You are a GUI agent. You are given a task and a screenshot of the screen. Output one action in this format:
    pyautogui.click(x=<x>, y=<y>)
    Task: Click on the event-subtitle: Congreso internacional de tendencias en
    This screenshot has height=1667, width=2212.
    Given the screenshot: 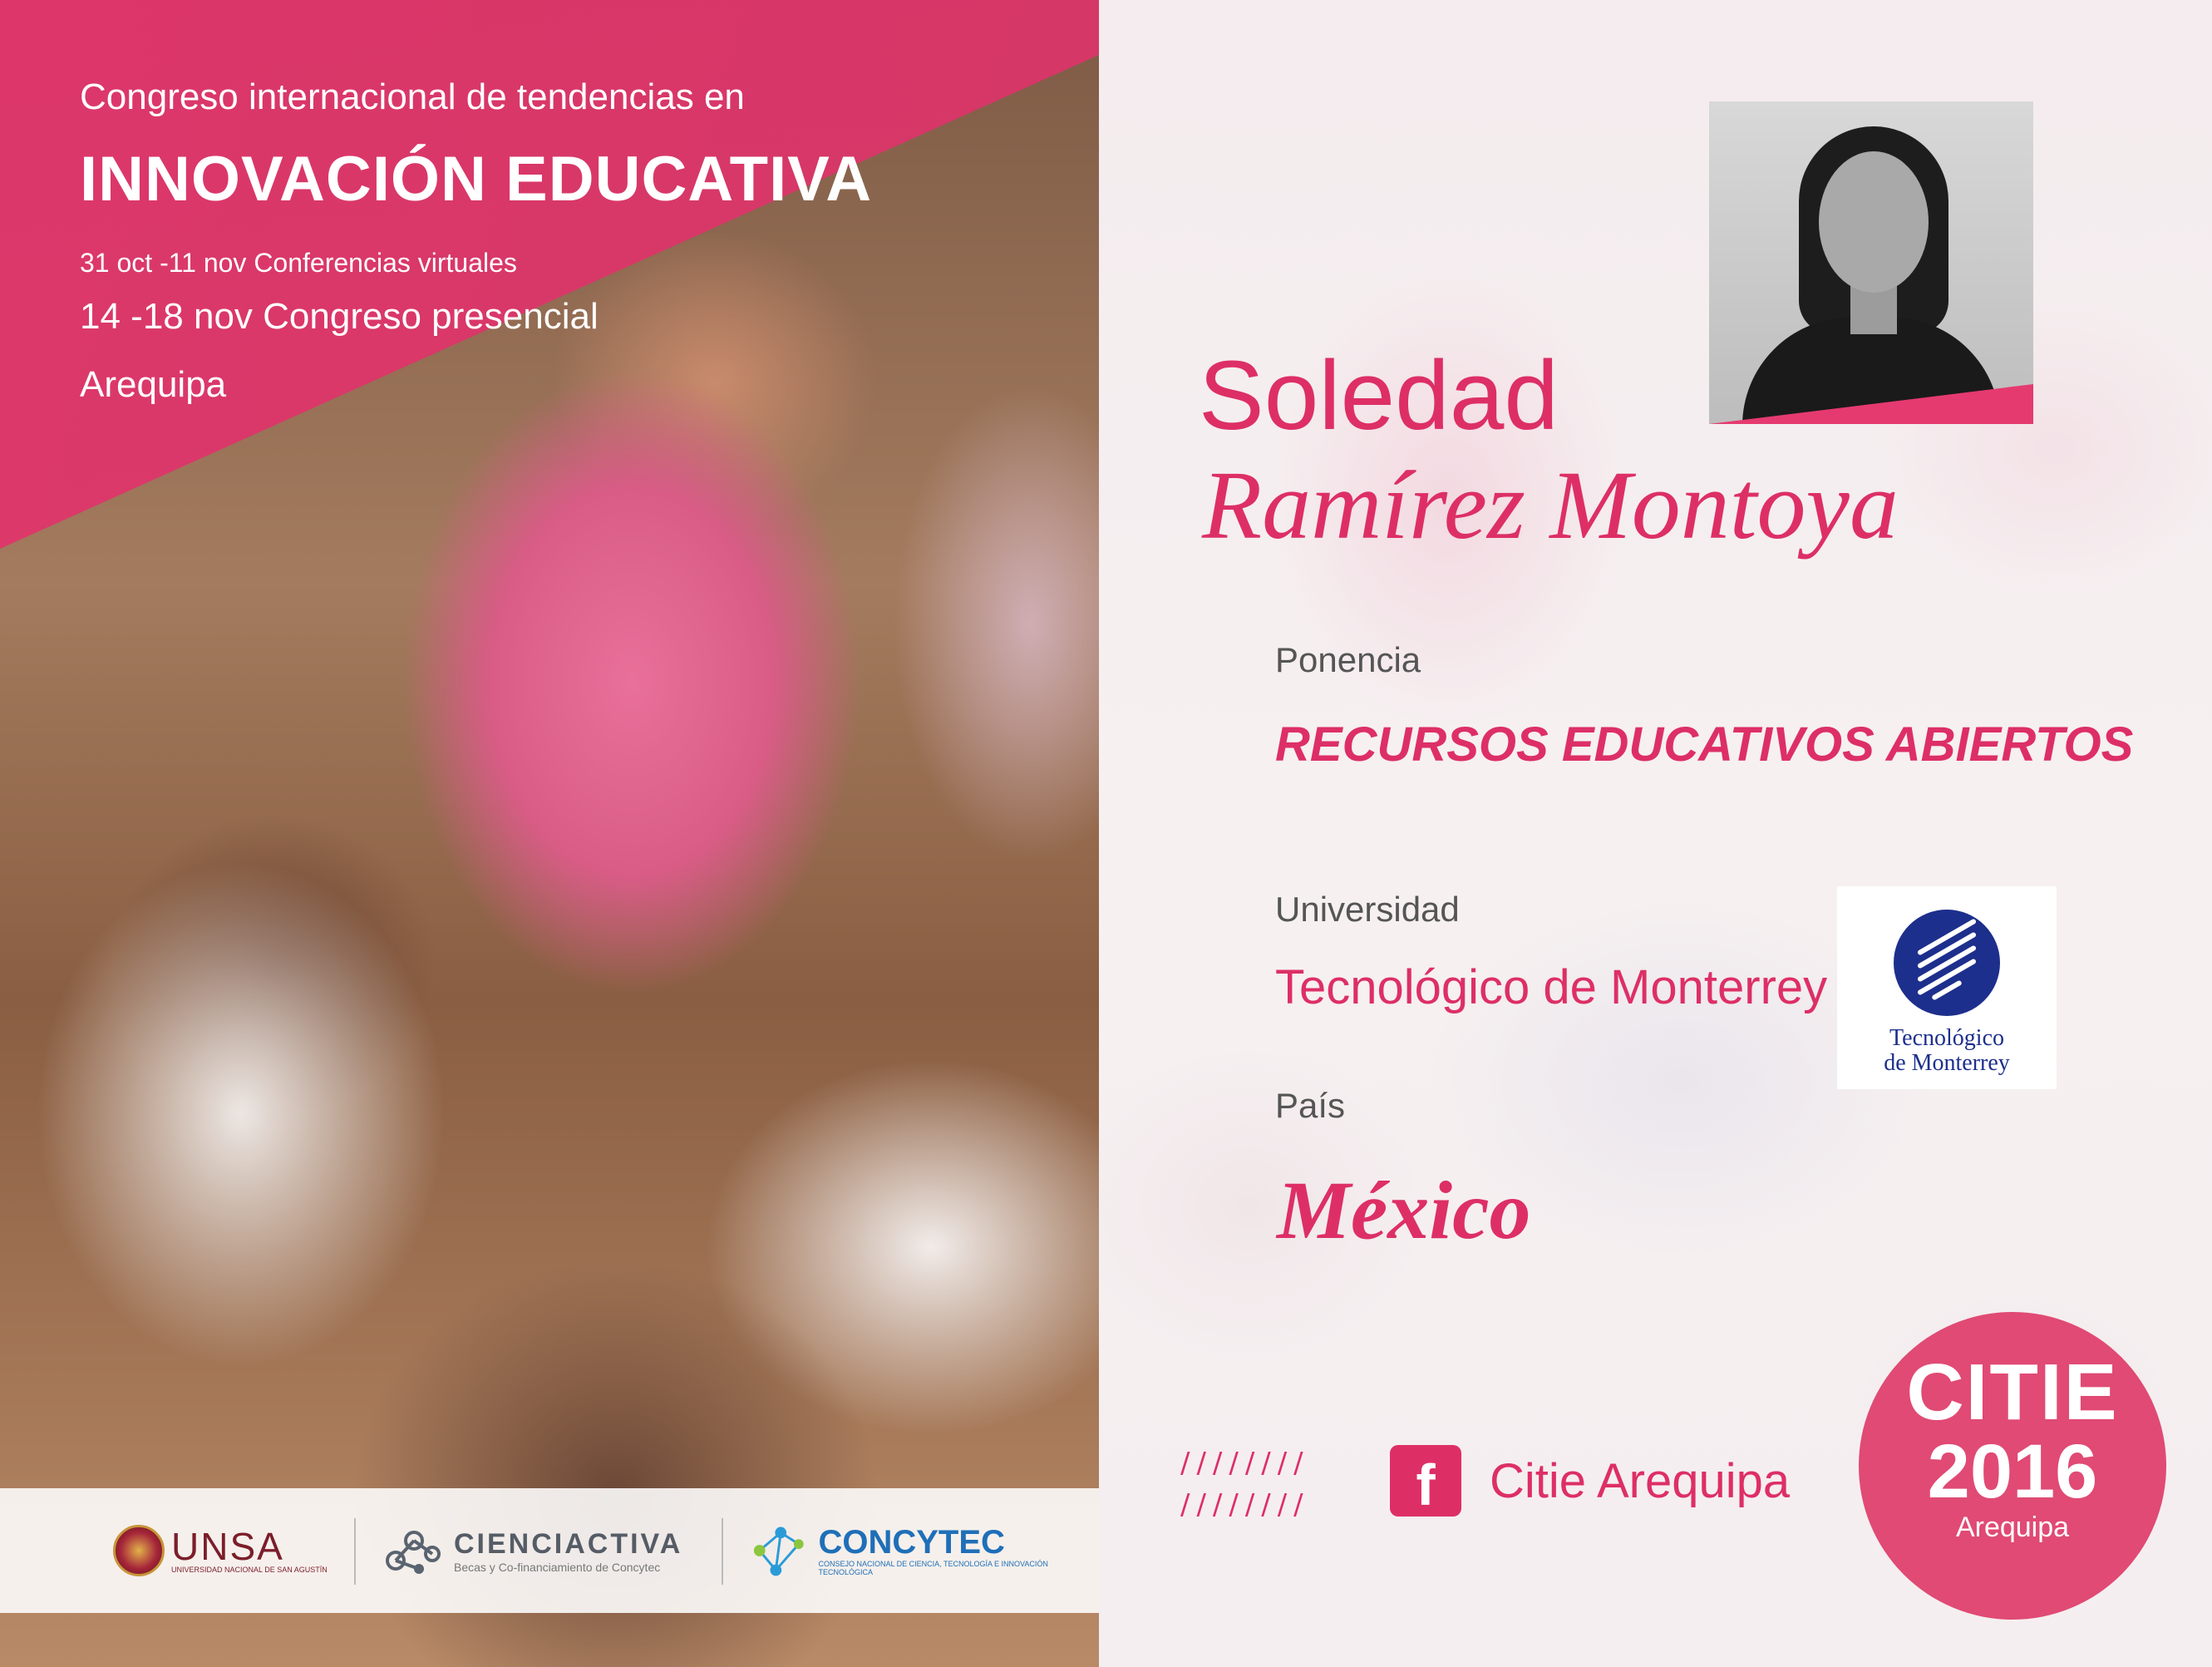 What is the action you would take?
    pyautogui.click(x=412, y=96)
    